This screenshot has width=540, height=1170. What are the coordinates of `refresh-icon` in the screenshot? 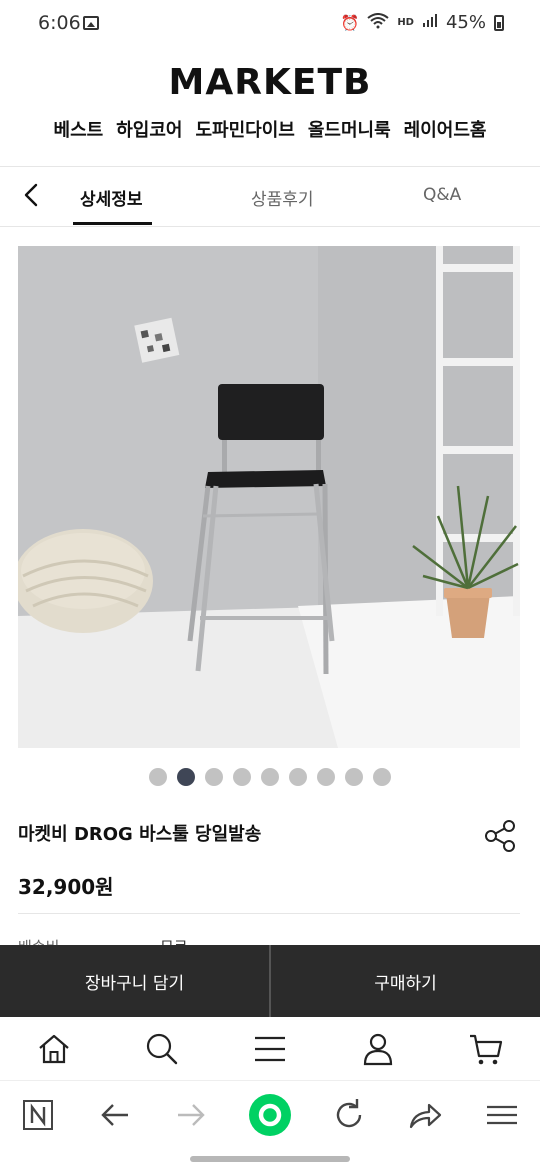 It's located at (349, 1115).